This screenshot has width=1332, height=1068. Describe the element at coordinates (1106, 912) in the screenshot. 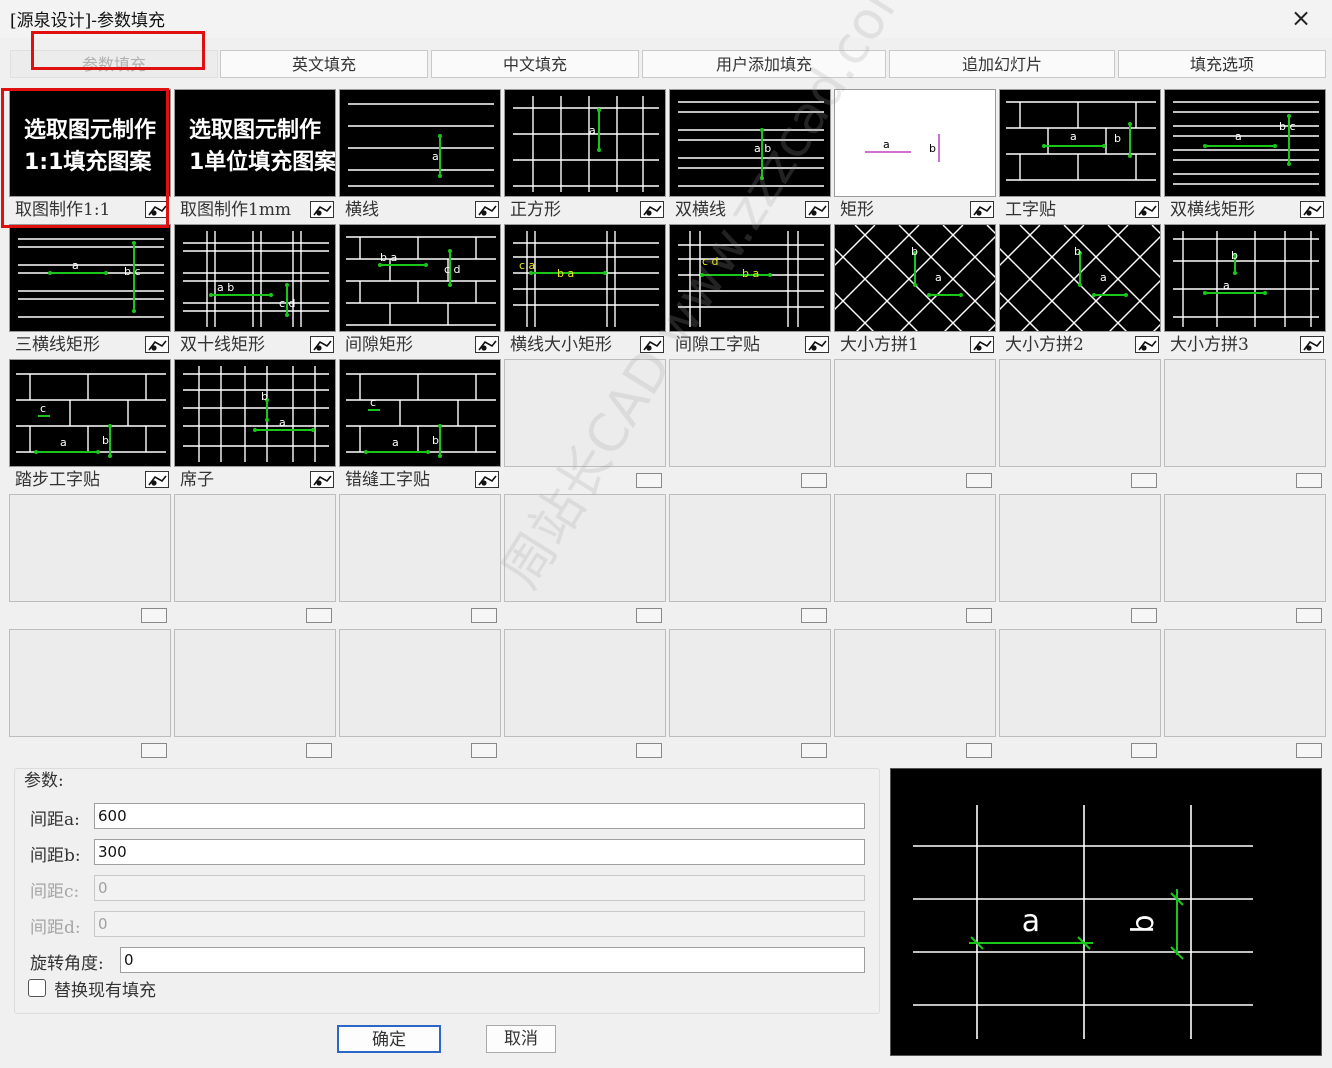

I see `pattern-preview: a b` at that location.